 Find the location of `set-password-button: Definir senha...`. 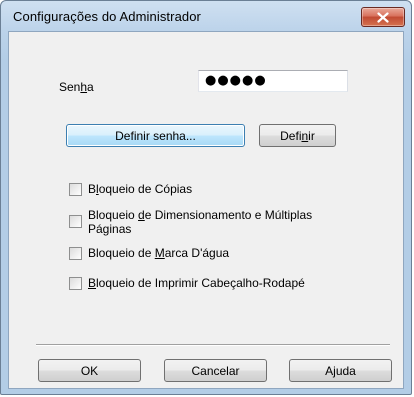

set-password-button: Definir senha... is located at coordinates (155, 135).